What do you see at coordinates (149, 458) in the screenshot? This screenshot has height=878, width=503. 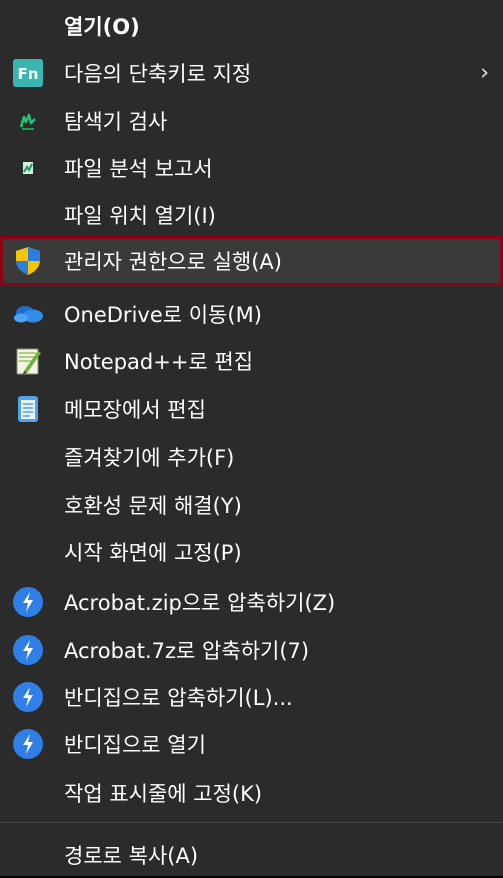 I see `menu-item-label: 즐겨찾기에 추가(F)` at bounding box center [149, 458].